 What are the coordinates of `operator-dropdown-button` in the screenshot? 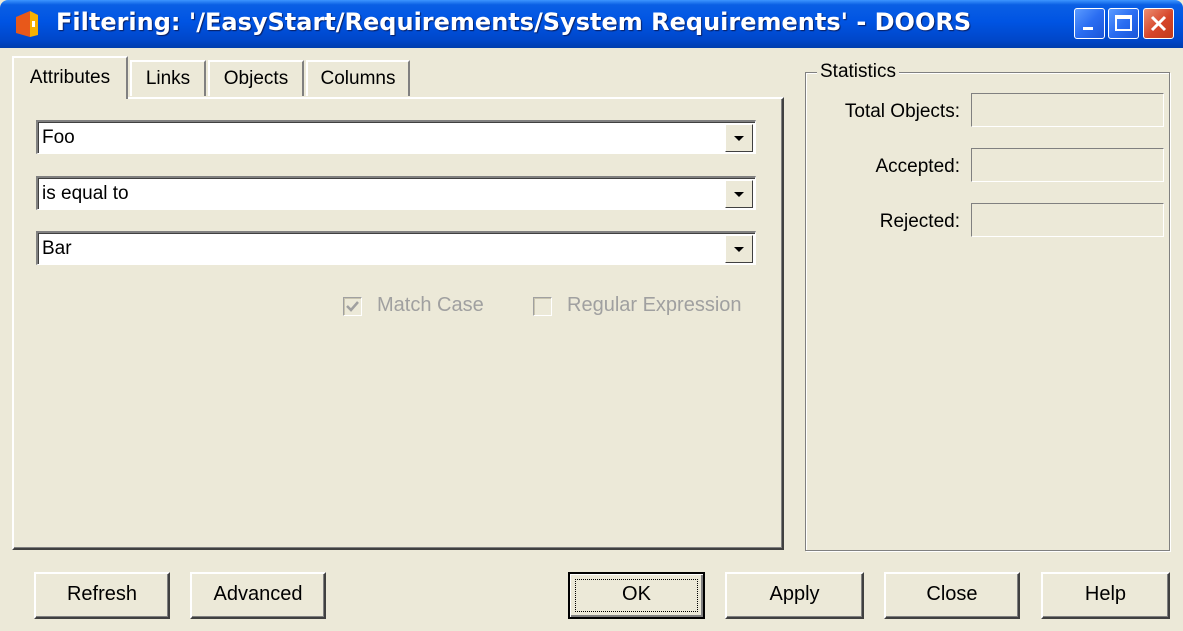 It's located at (739, 194).